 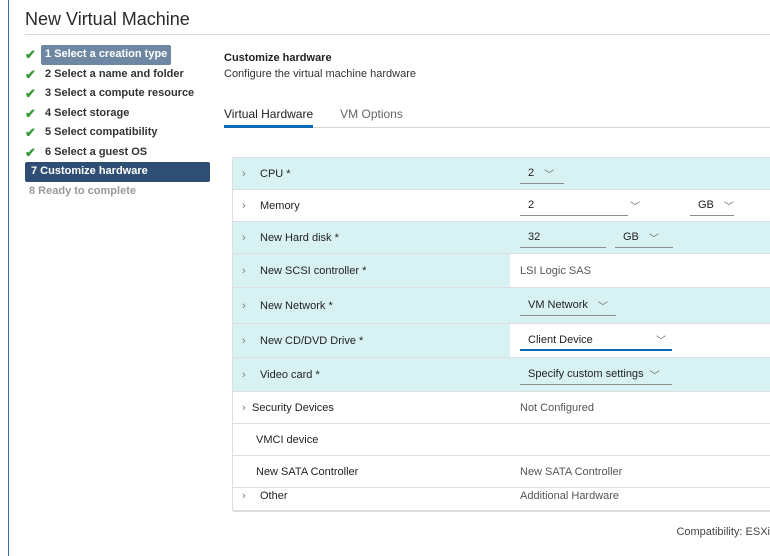 What do you see at coordinates (371, 407) in the screenshot?
I see `row-key: › Security Devices` at bounding box center [371, 407].